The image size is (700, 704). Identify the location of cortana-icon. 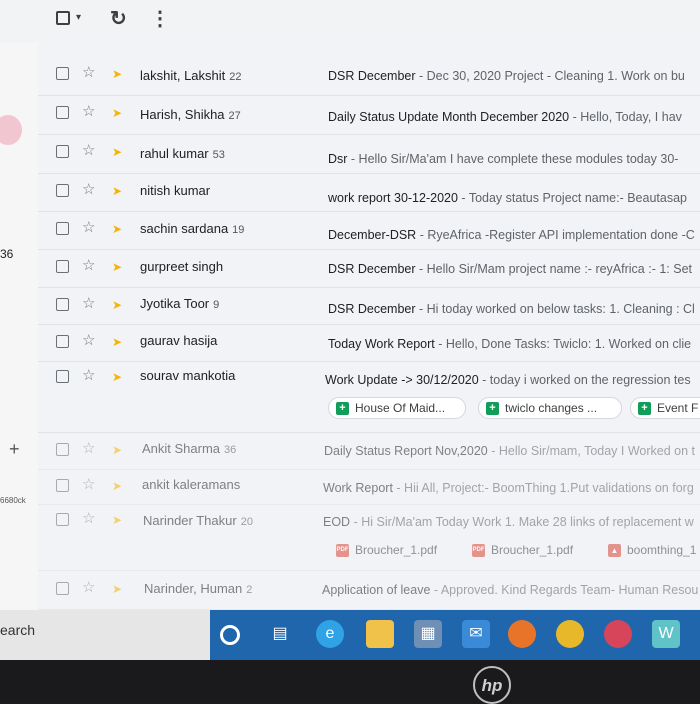
(230, 635).